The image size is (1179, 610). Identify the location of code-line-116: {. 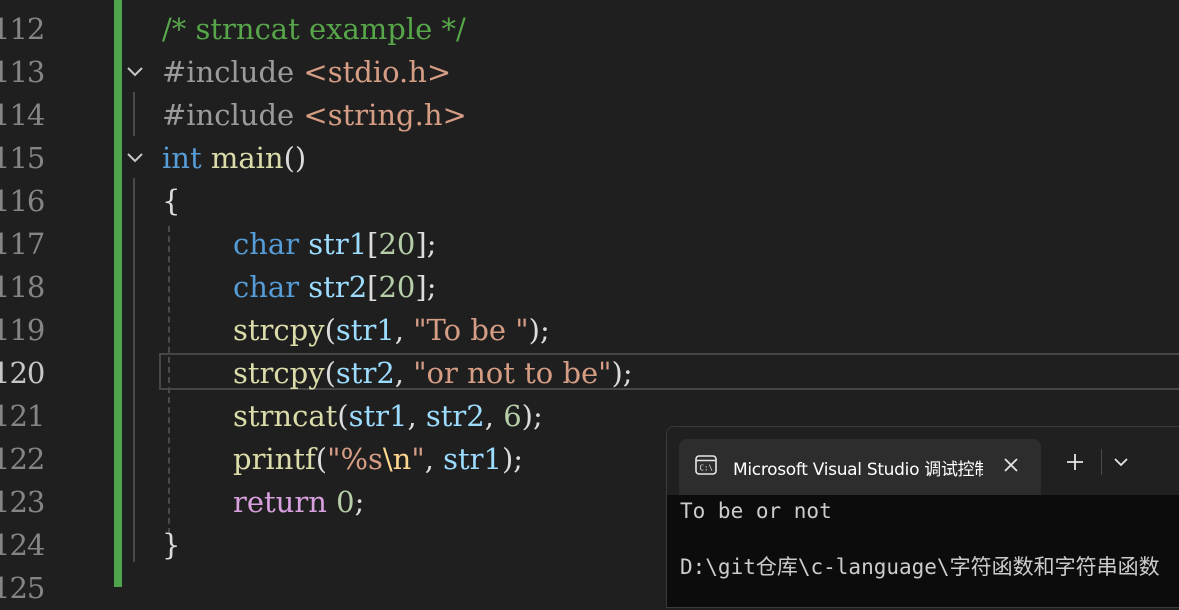
(171, 201).